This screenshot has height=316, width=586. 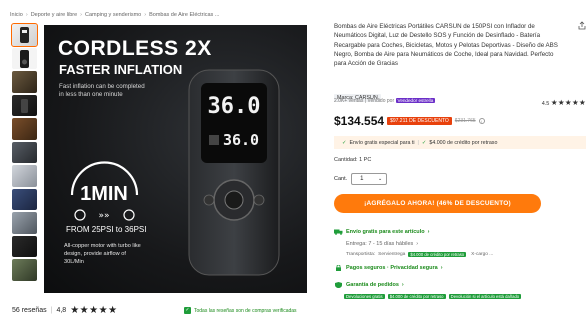 I want to click on current-price: $134.554, so click(x=359, y=121).